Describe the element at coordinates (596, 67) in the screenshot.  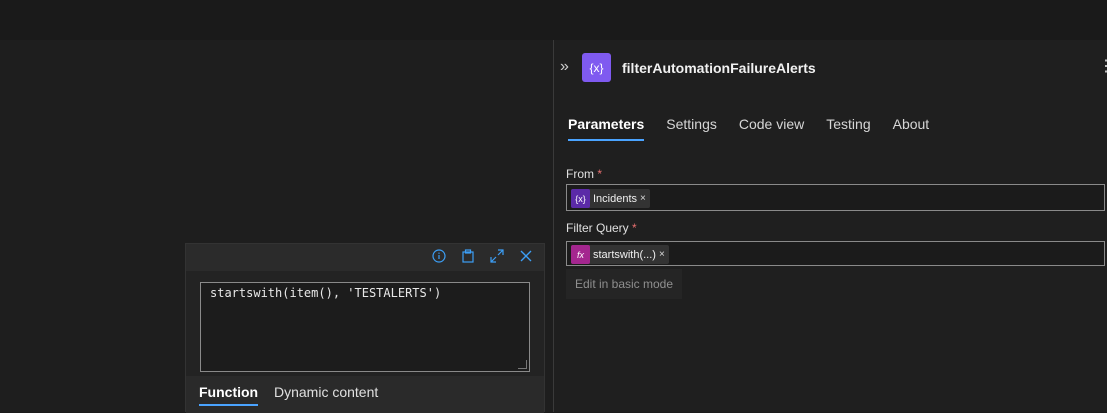
I see `variable-action-icon: {x}` at that location.